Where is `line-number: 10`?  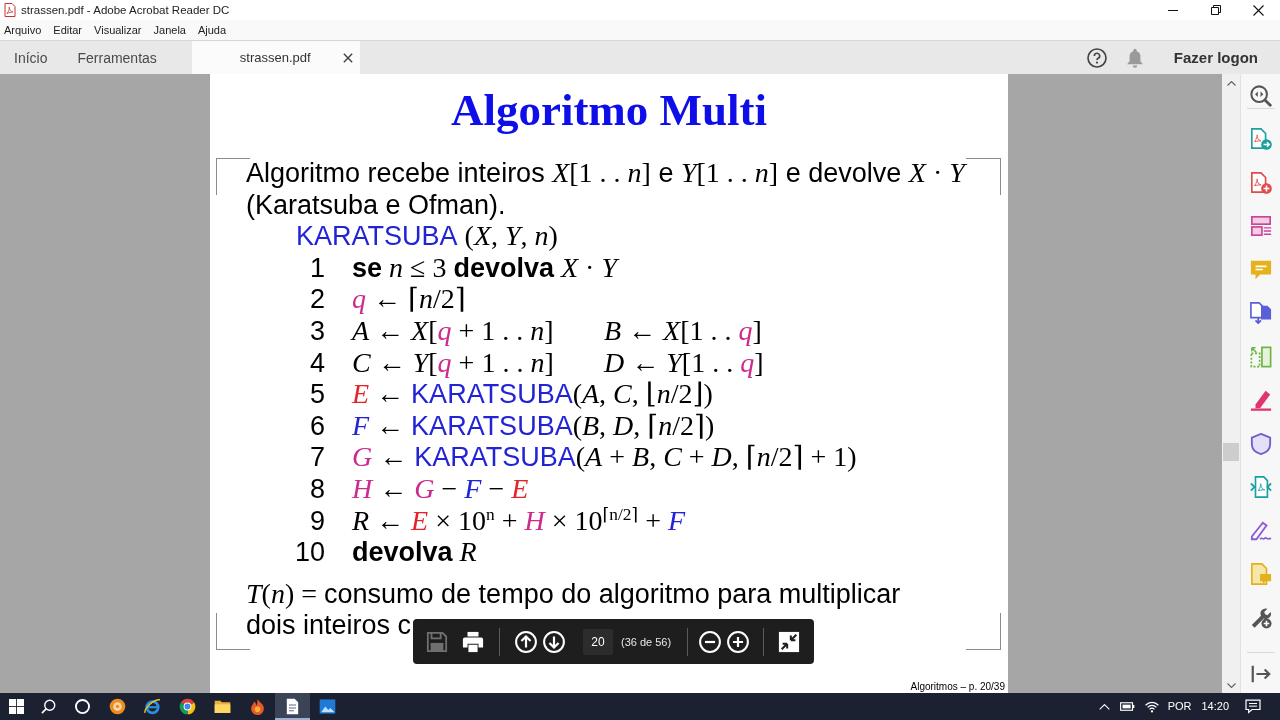
line-number: 10 is located at coordinates (309, 553).